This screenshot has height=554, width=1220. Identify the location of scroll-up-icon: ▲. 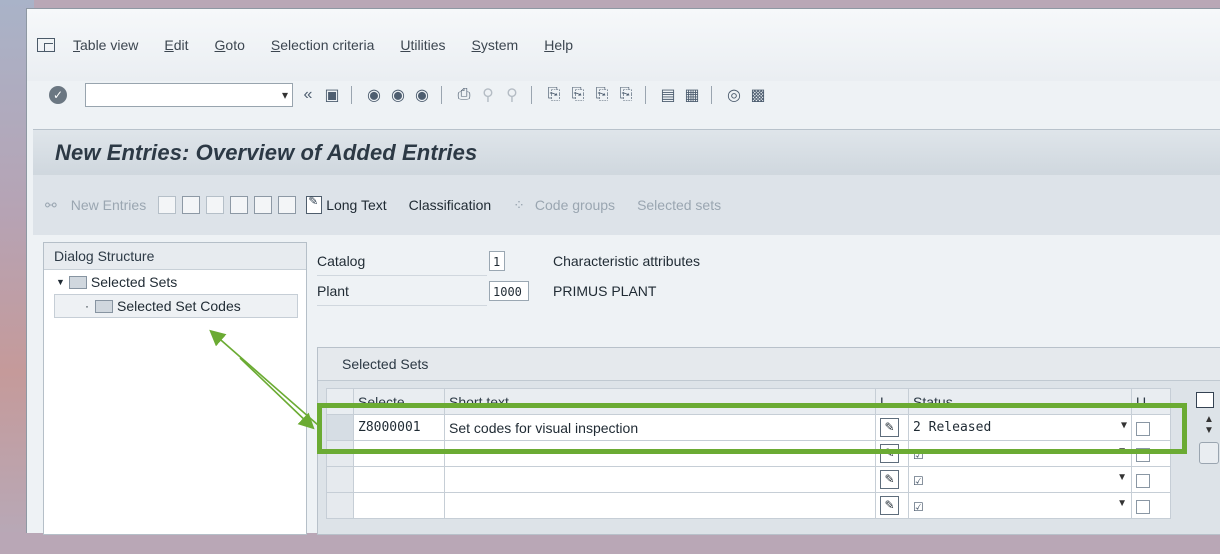
(1209, 419).